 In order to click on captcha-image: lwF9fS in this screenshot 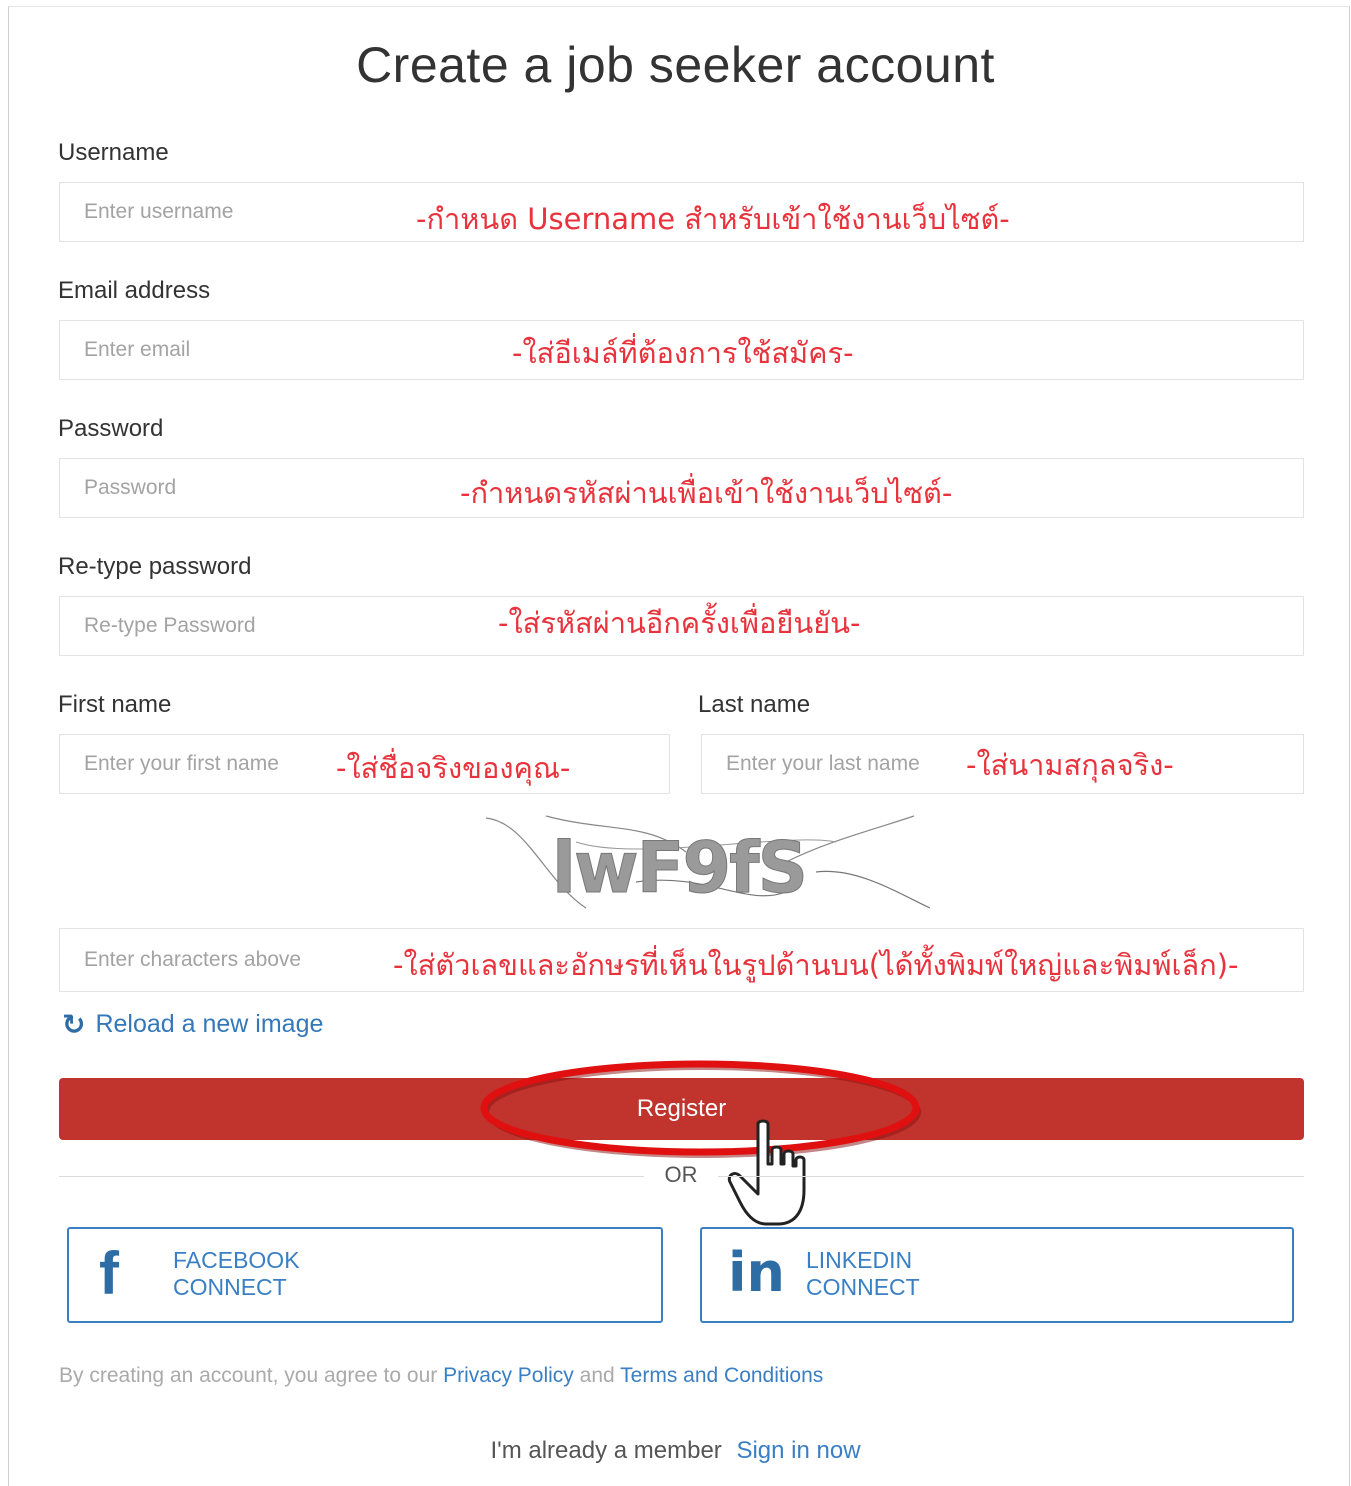, I will do `click(708, 862)`.